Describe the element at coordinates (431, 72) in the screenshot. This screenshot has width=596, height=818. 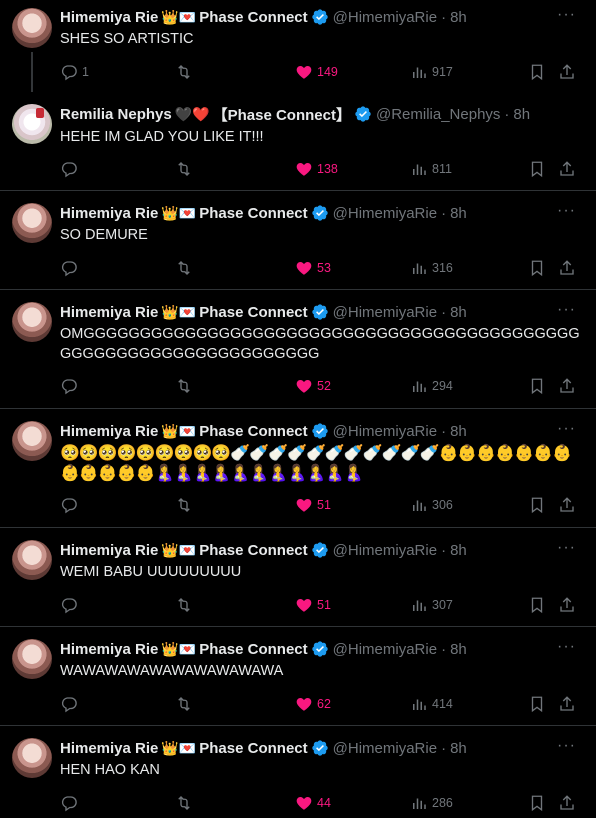
I see `views-button: 917` at that location.